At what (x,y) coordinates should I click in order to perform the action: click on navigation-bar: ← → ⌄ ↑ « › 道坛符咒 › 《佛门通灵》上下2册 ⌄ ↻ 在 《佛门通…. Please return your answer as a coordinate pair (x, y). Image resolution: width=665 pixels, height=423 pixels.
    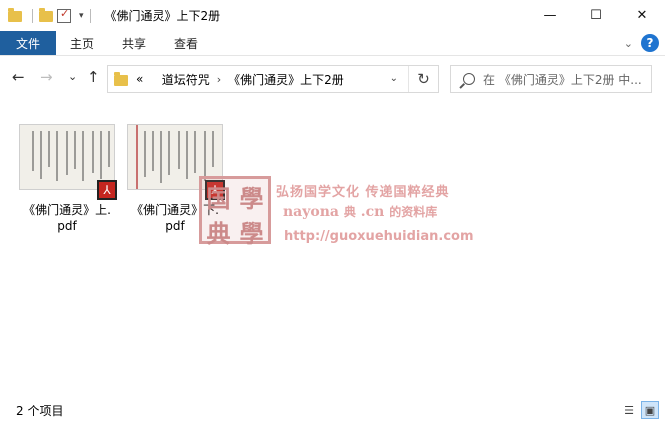
    Looking at the image, I should click on (332, 78).